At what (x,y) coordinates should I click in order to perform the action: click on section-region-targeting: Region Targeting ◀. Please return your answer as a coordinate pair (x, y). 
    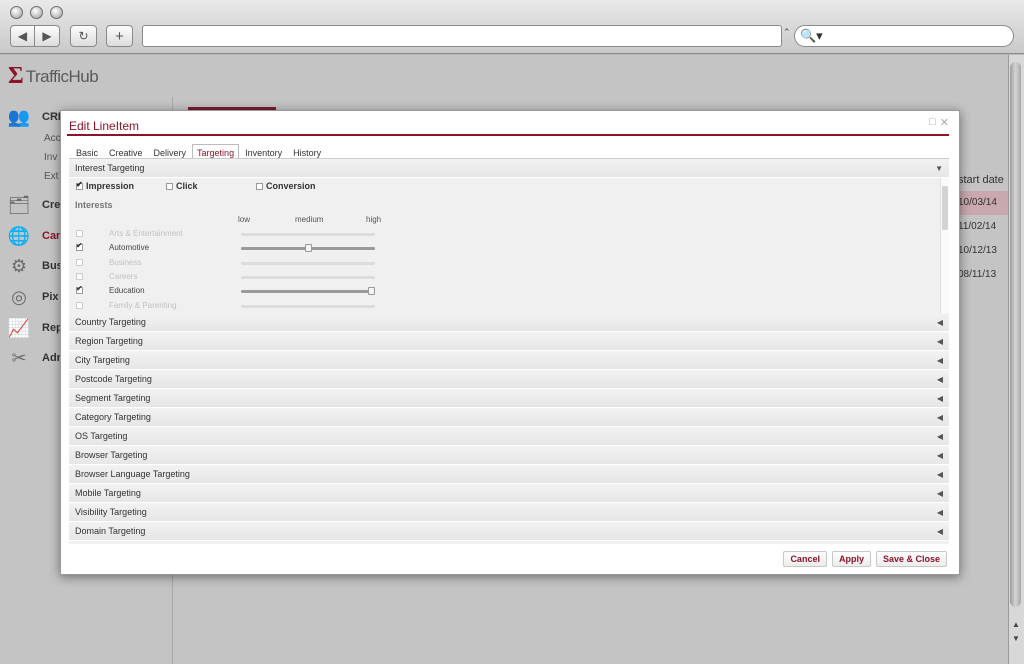
    Looking at the image, I should click on (509, 341).